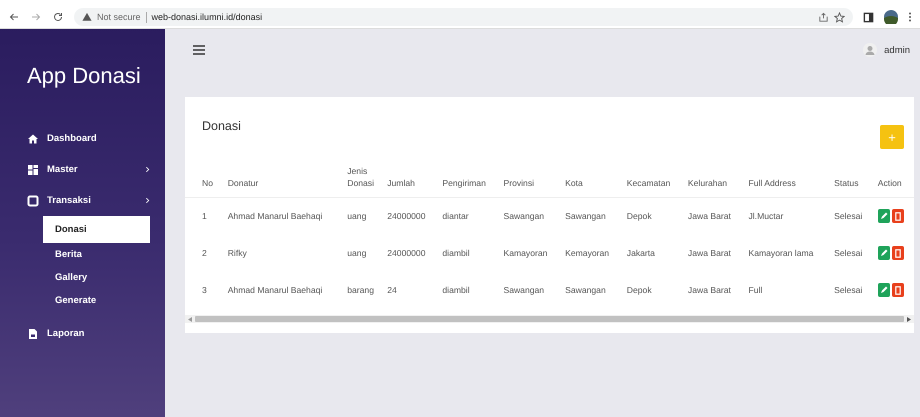 The width and height of the screenshot is (920, 417). What do you see at coordinates (360, 291) in the screenshot?
I see `table-cell-text: barang` at bounding box center [360, 291].